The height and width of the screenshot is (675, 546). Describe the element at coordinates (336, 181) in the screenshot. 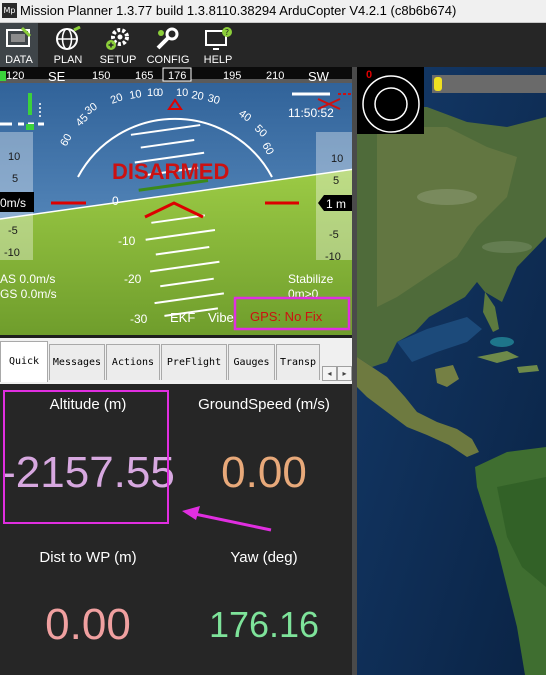

I see `alt-tick: 5` at that location.